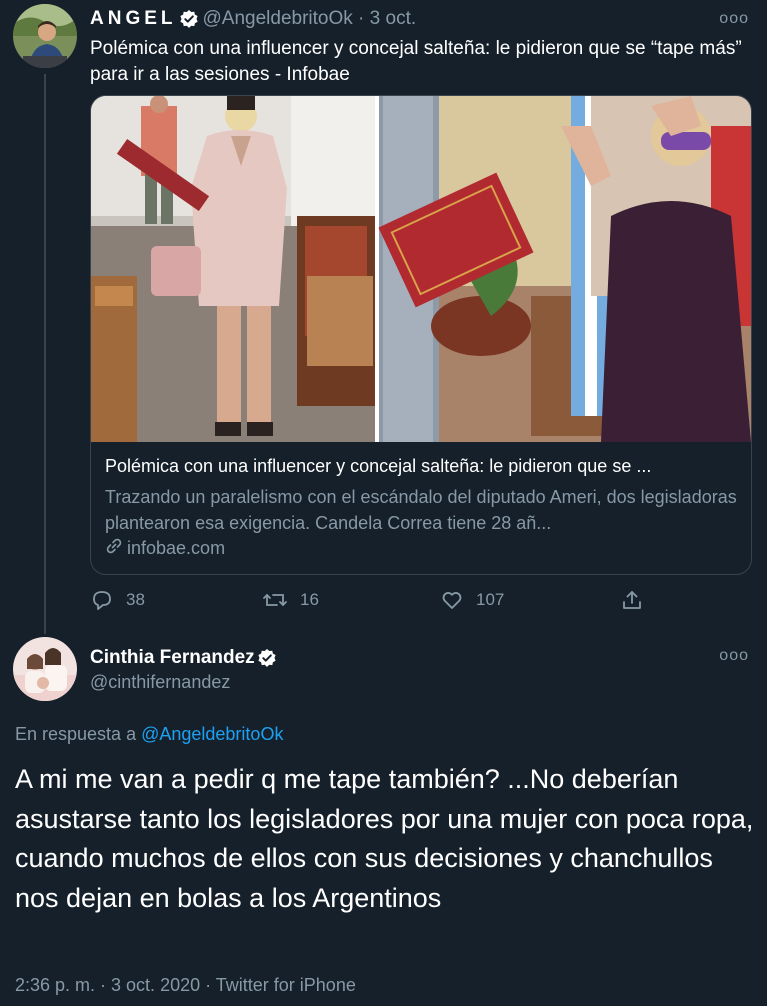  What do you see at coordinates (117, 600) in the screenshot?
I see `reply-button: 38` at bounding box center [117, 600].